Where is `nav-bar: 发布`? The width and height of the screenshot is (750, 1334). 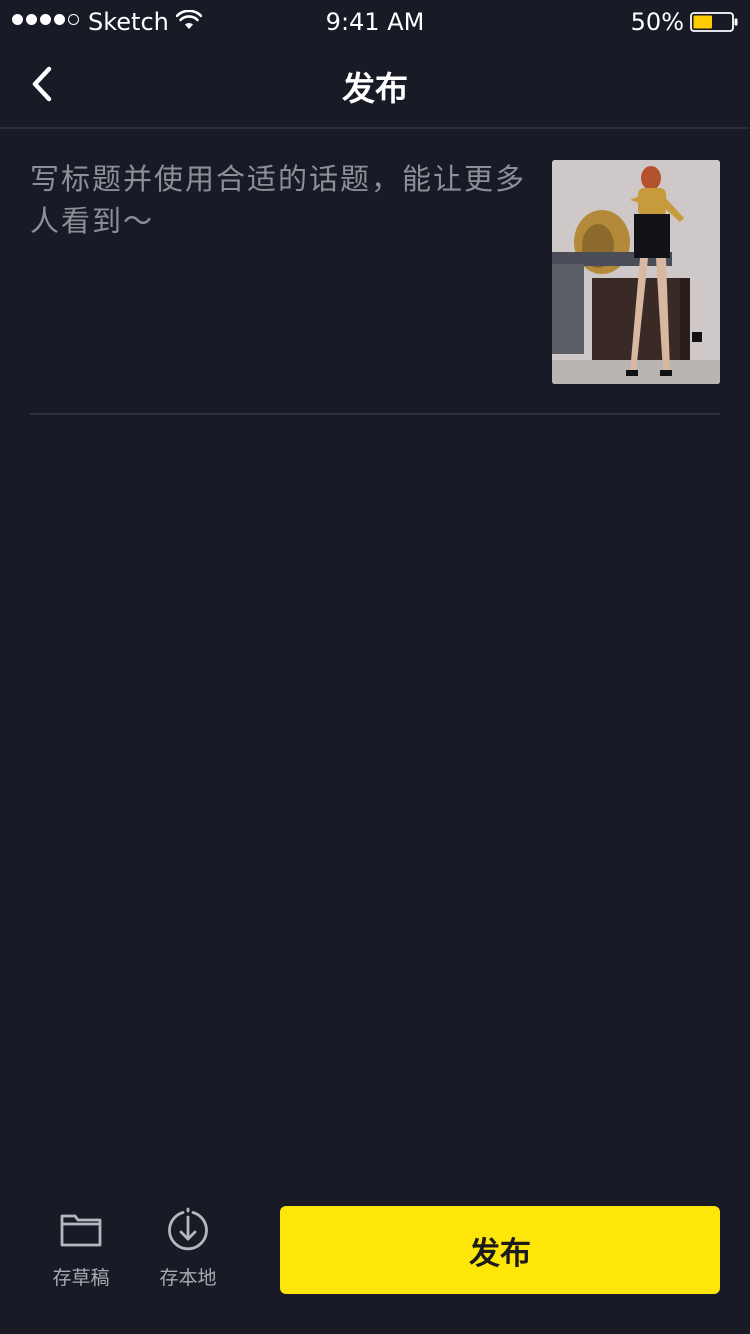
nav-bar: 发布 is located at coordinates (375, 86).